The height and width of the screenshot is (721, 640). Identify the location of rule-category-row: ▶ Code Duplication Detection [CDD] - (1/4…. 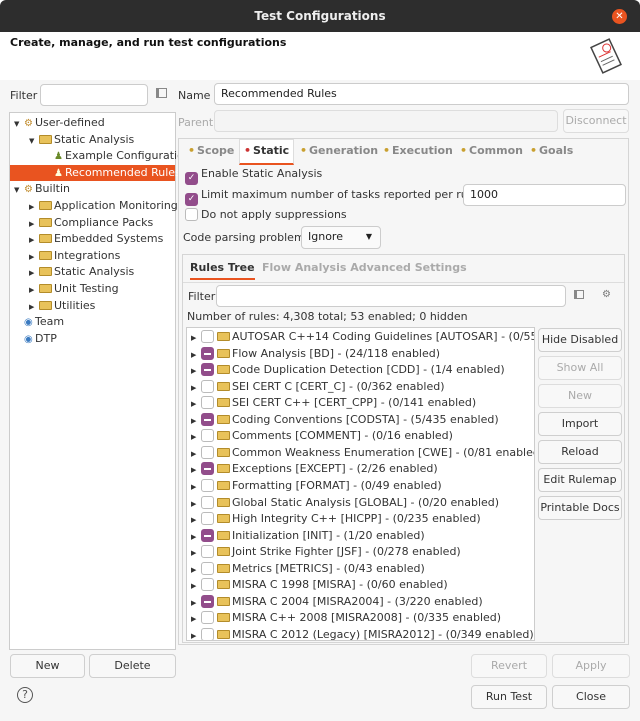
(348, 370).